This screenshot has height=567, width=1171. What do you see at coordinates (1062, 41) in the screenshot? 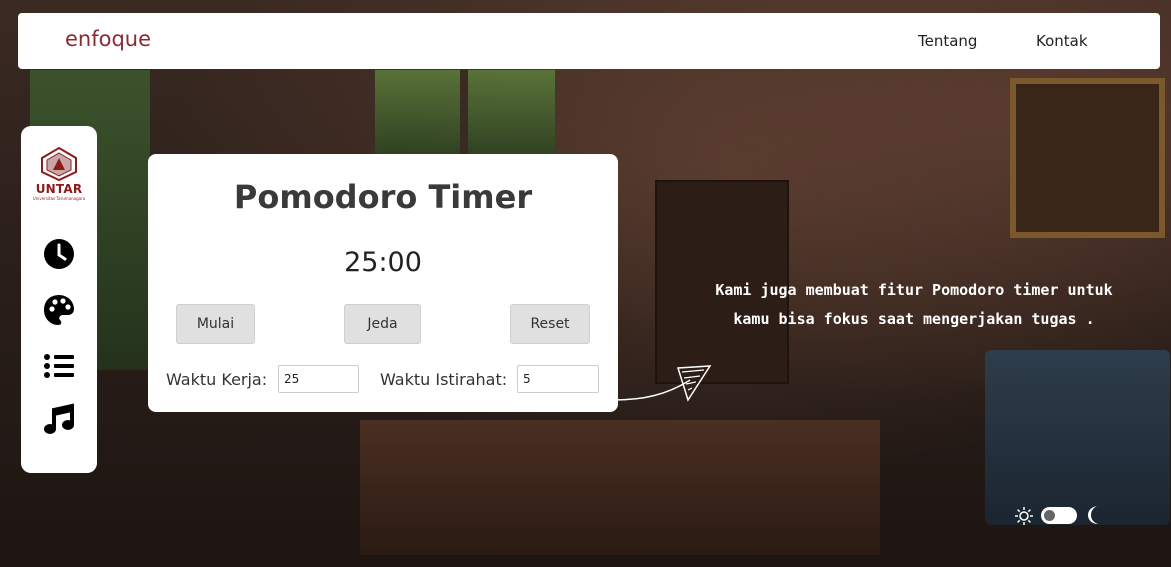
I see `nav-link-kontak: Kontak` at bounding box center [1062, 41].